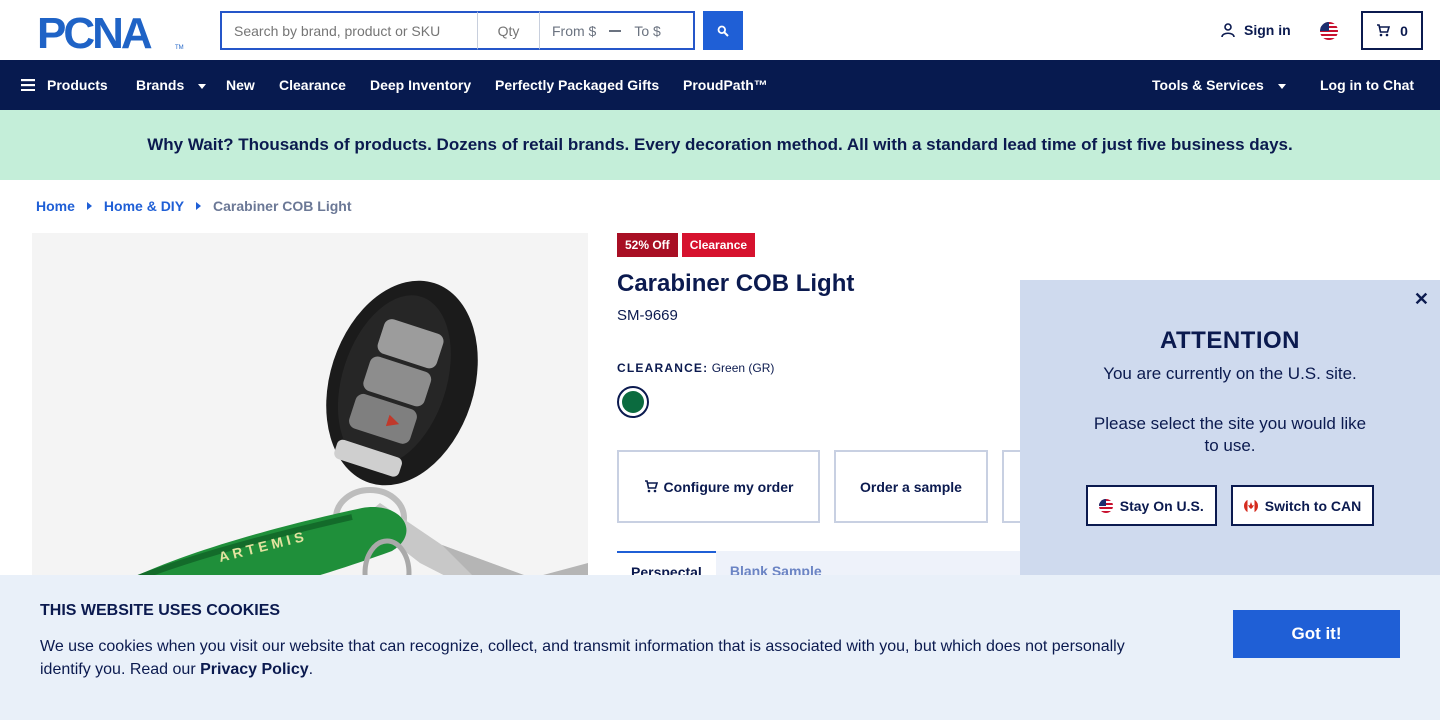  I want to click on sign-in-link: Sign in, so click(1255, 30).